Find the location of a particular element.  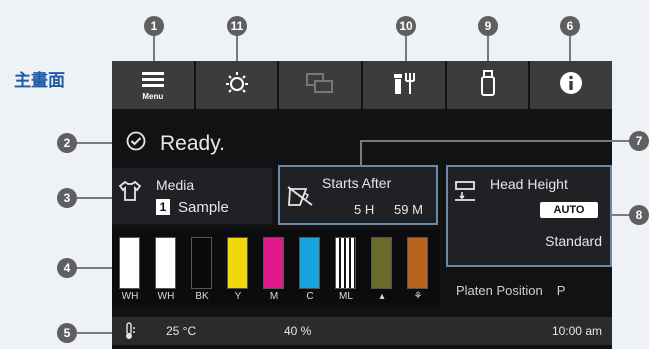

ink-label: C is located at coordinates (310, 296).